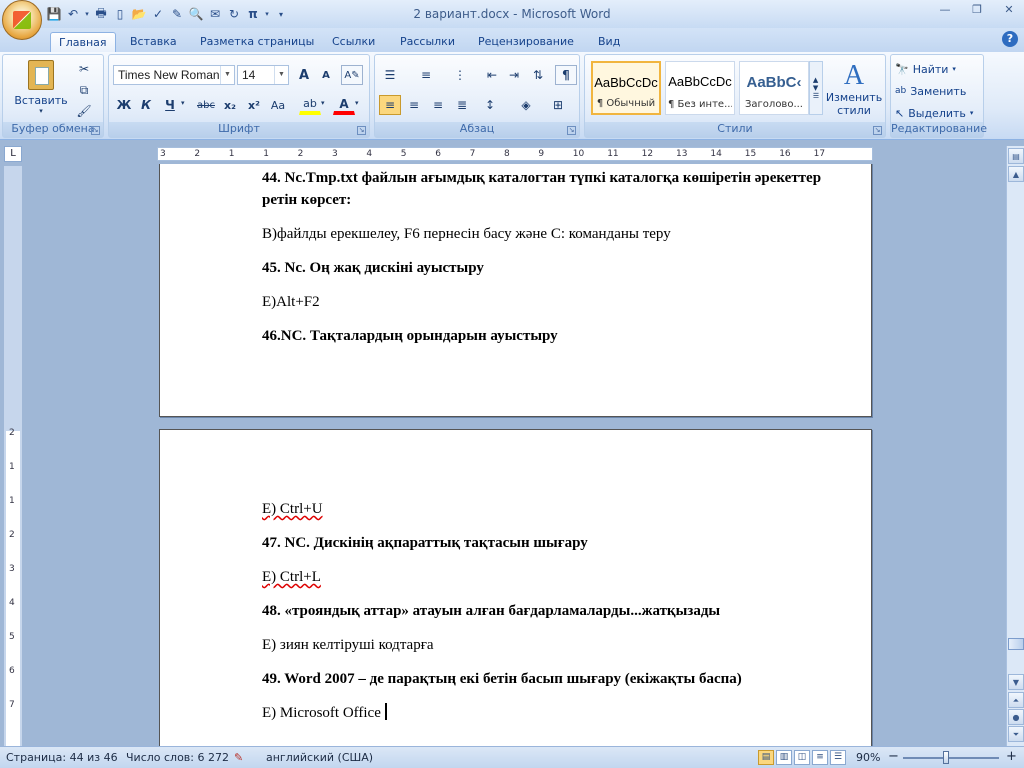 This screenshot has width=1024, height=768. I want to click on select-button: ↖ Выделить ▾, so click(934, 113).